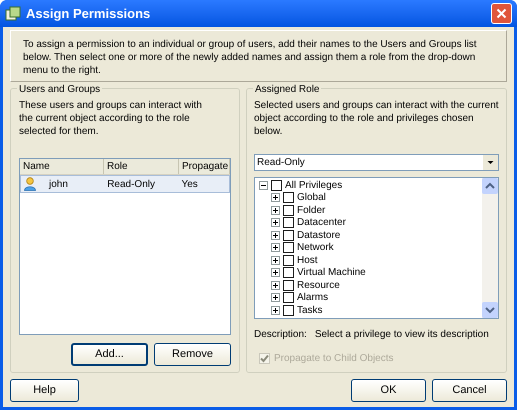  I want to click on footer-button: OK, so click(388, 390).